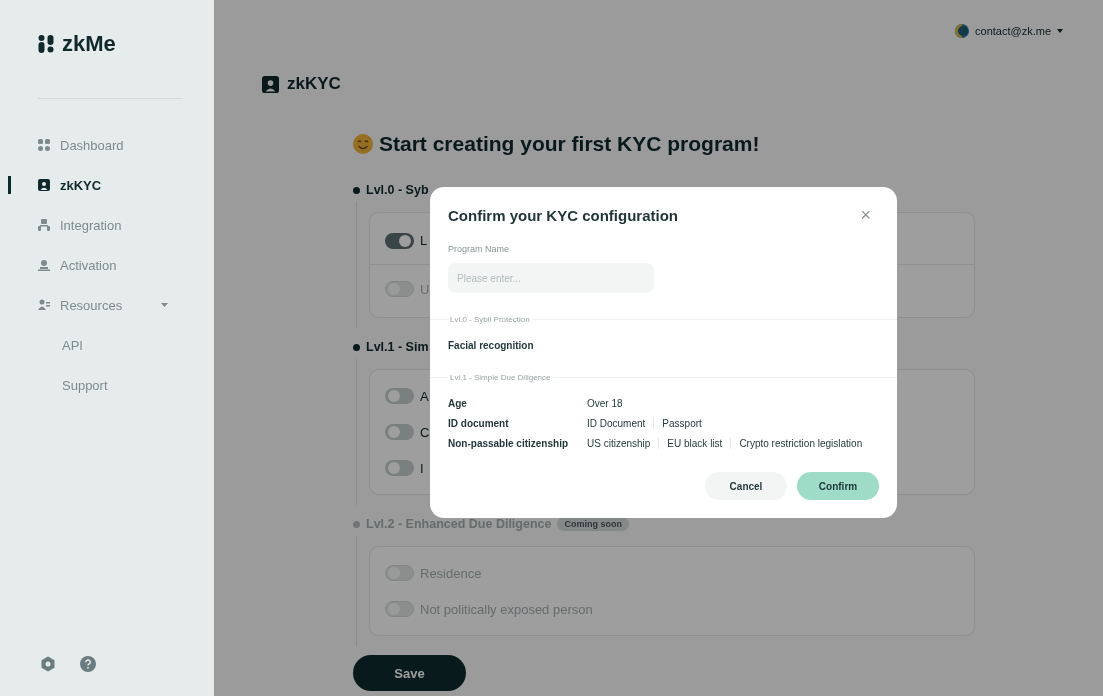 The height and width of the screenshot is (696, 1103). I want to click on logo-icon, so click(46, 44).